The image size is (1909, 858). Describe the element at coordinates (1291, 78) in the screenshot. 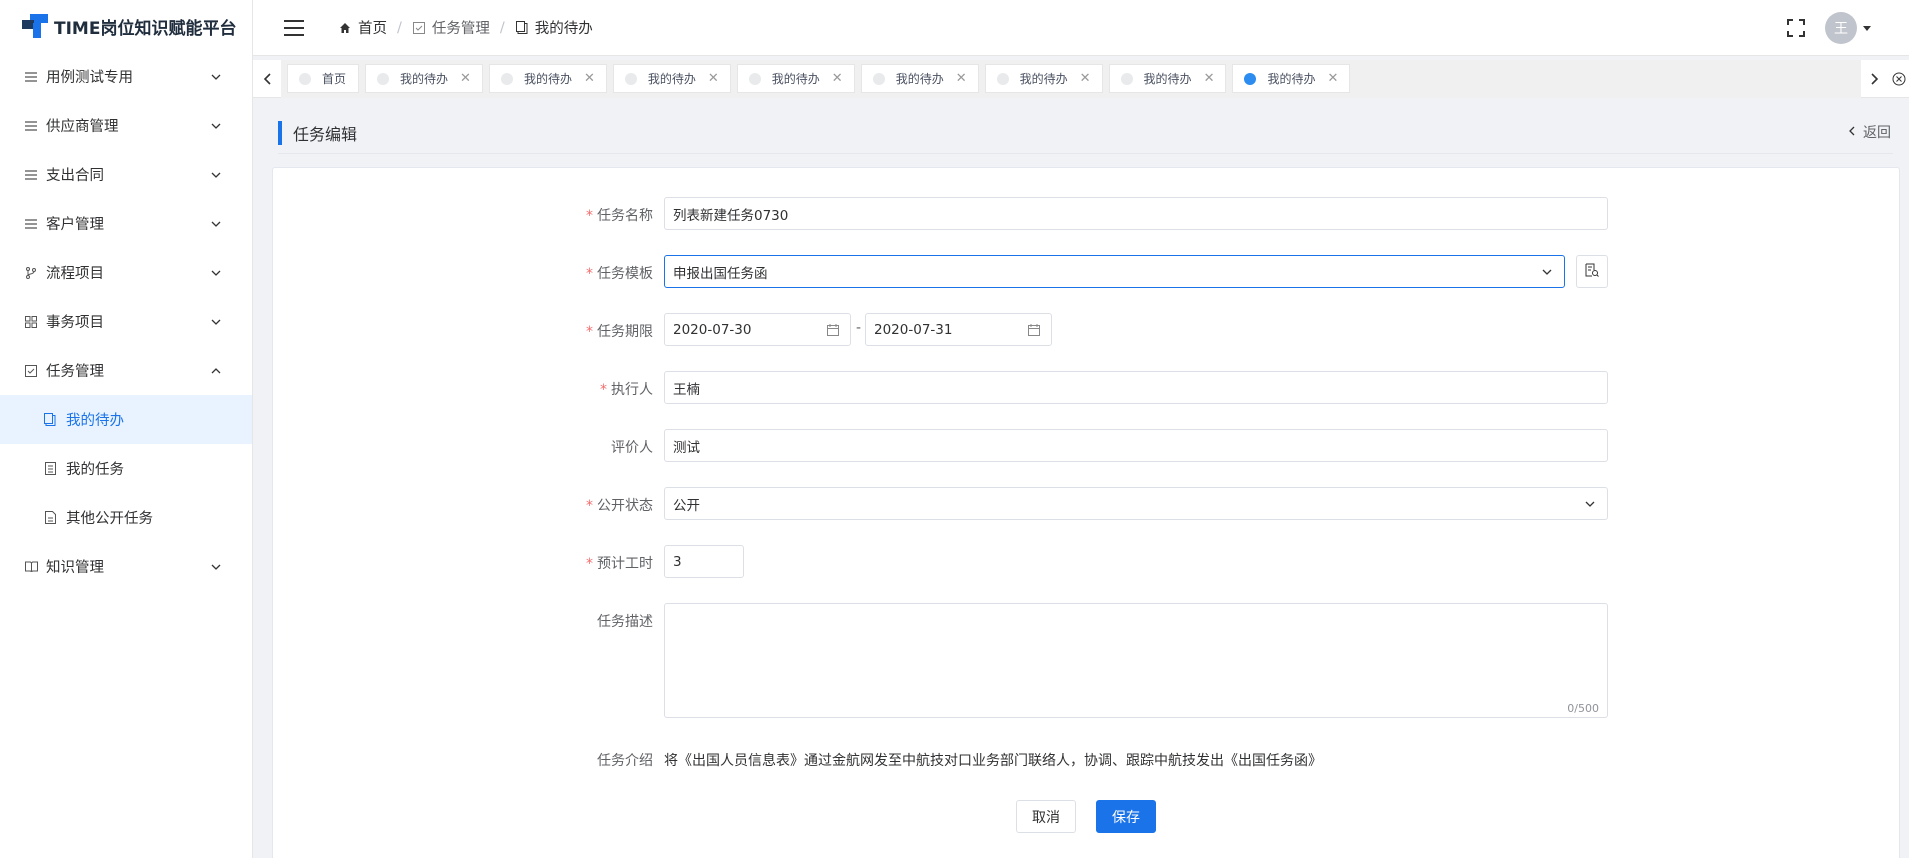

I see `tab-my-todo-active: 我的待办 ✕` at that location.